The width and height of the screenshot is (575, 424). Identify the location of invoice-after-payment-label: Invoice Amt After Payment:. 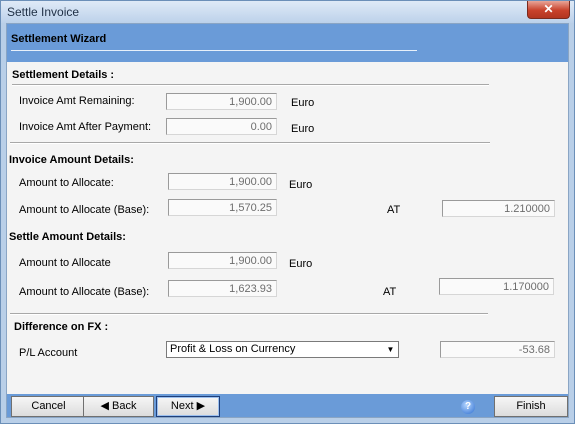
(85, 127).